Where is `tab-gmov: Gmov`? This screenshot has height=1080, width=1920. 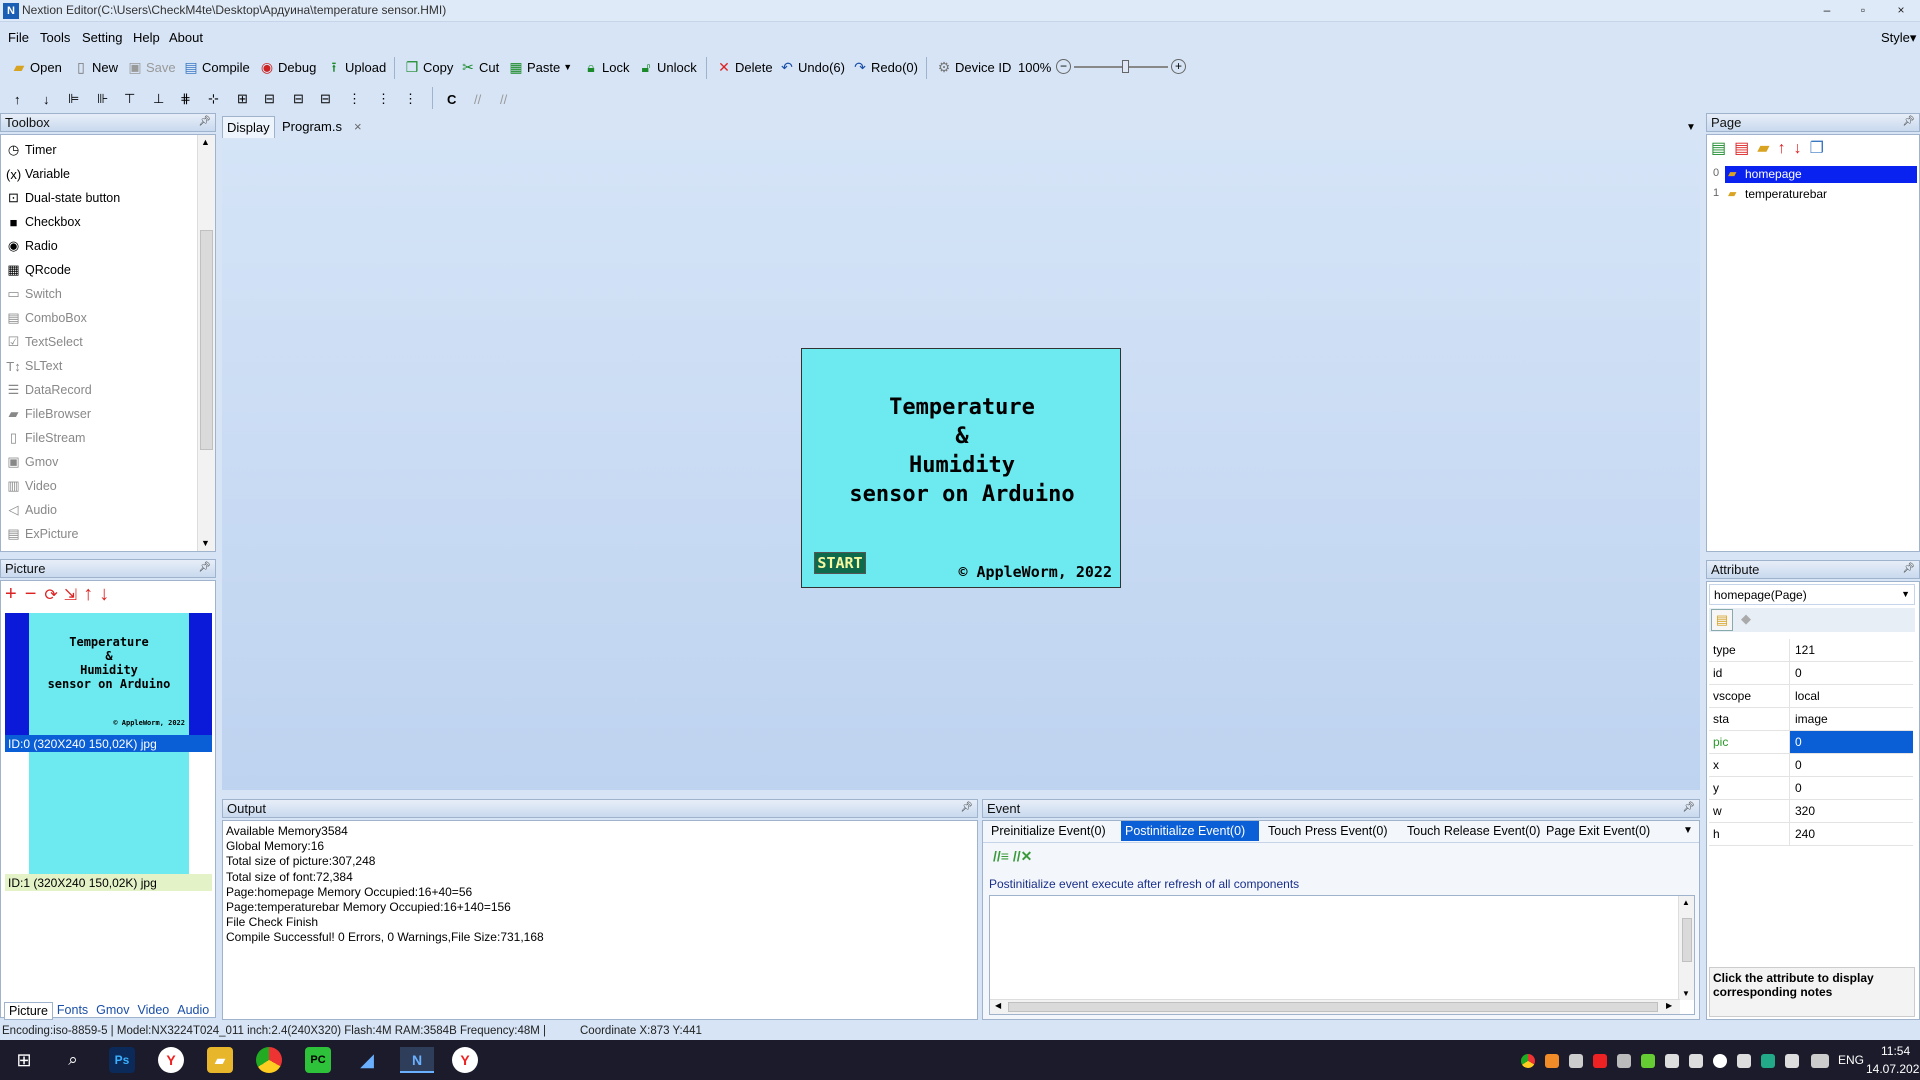 tab-gmov: Gmov is located at coordinates (112, 1011).